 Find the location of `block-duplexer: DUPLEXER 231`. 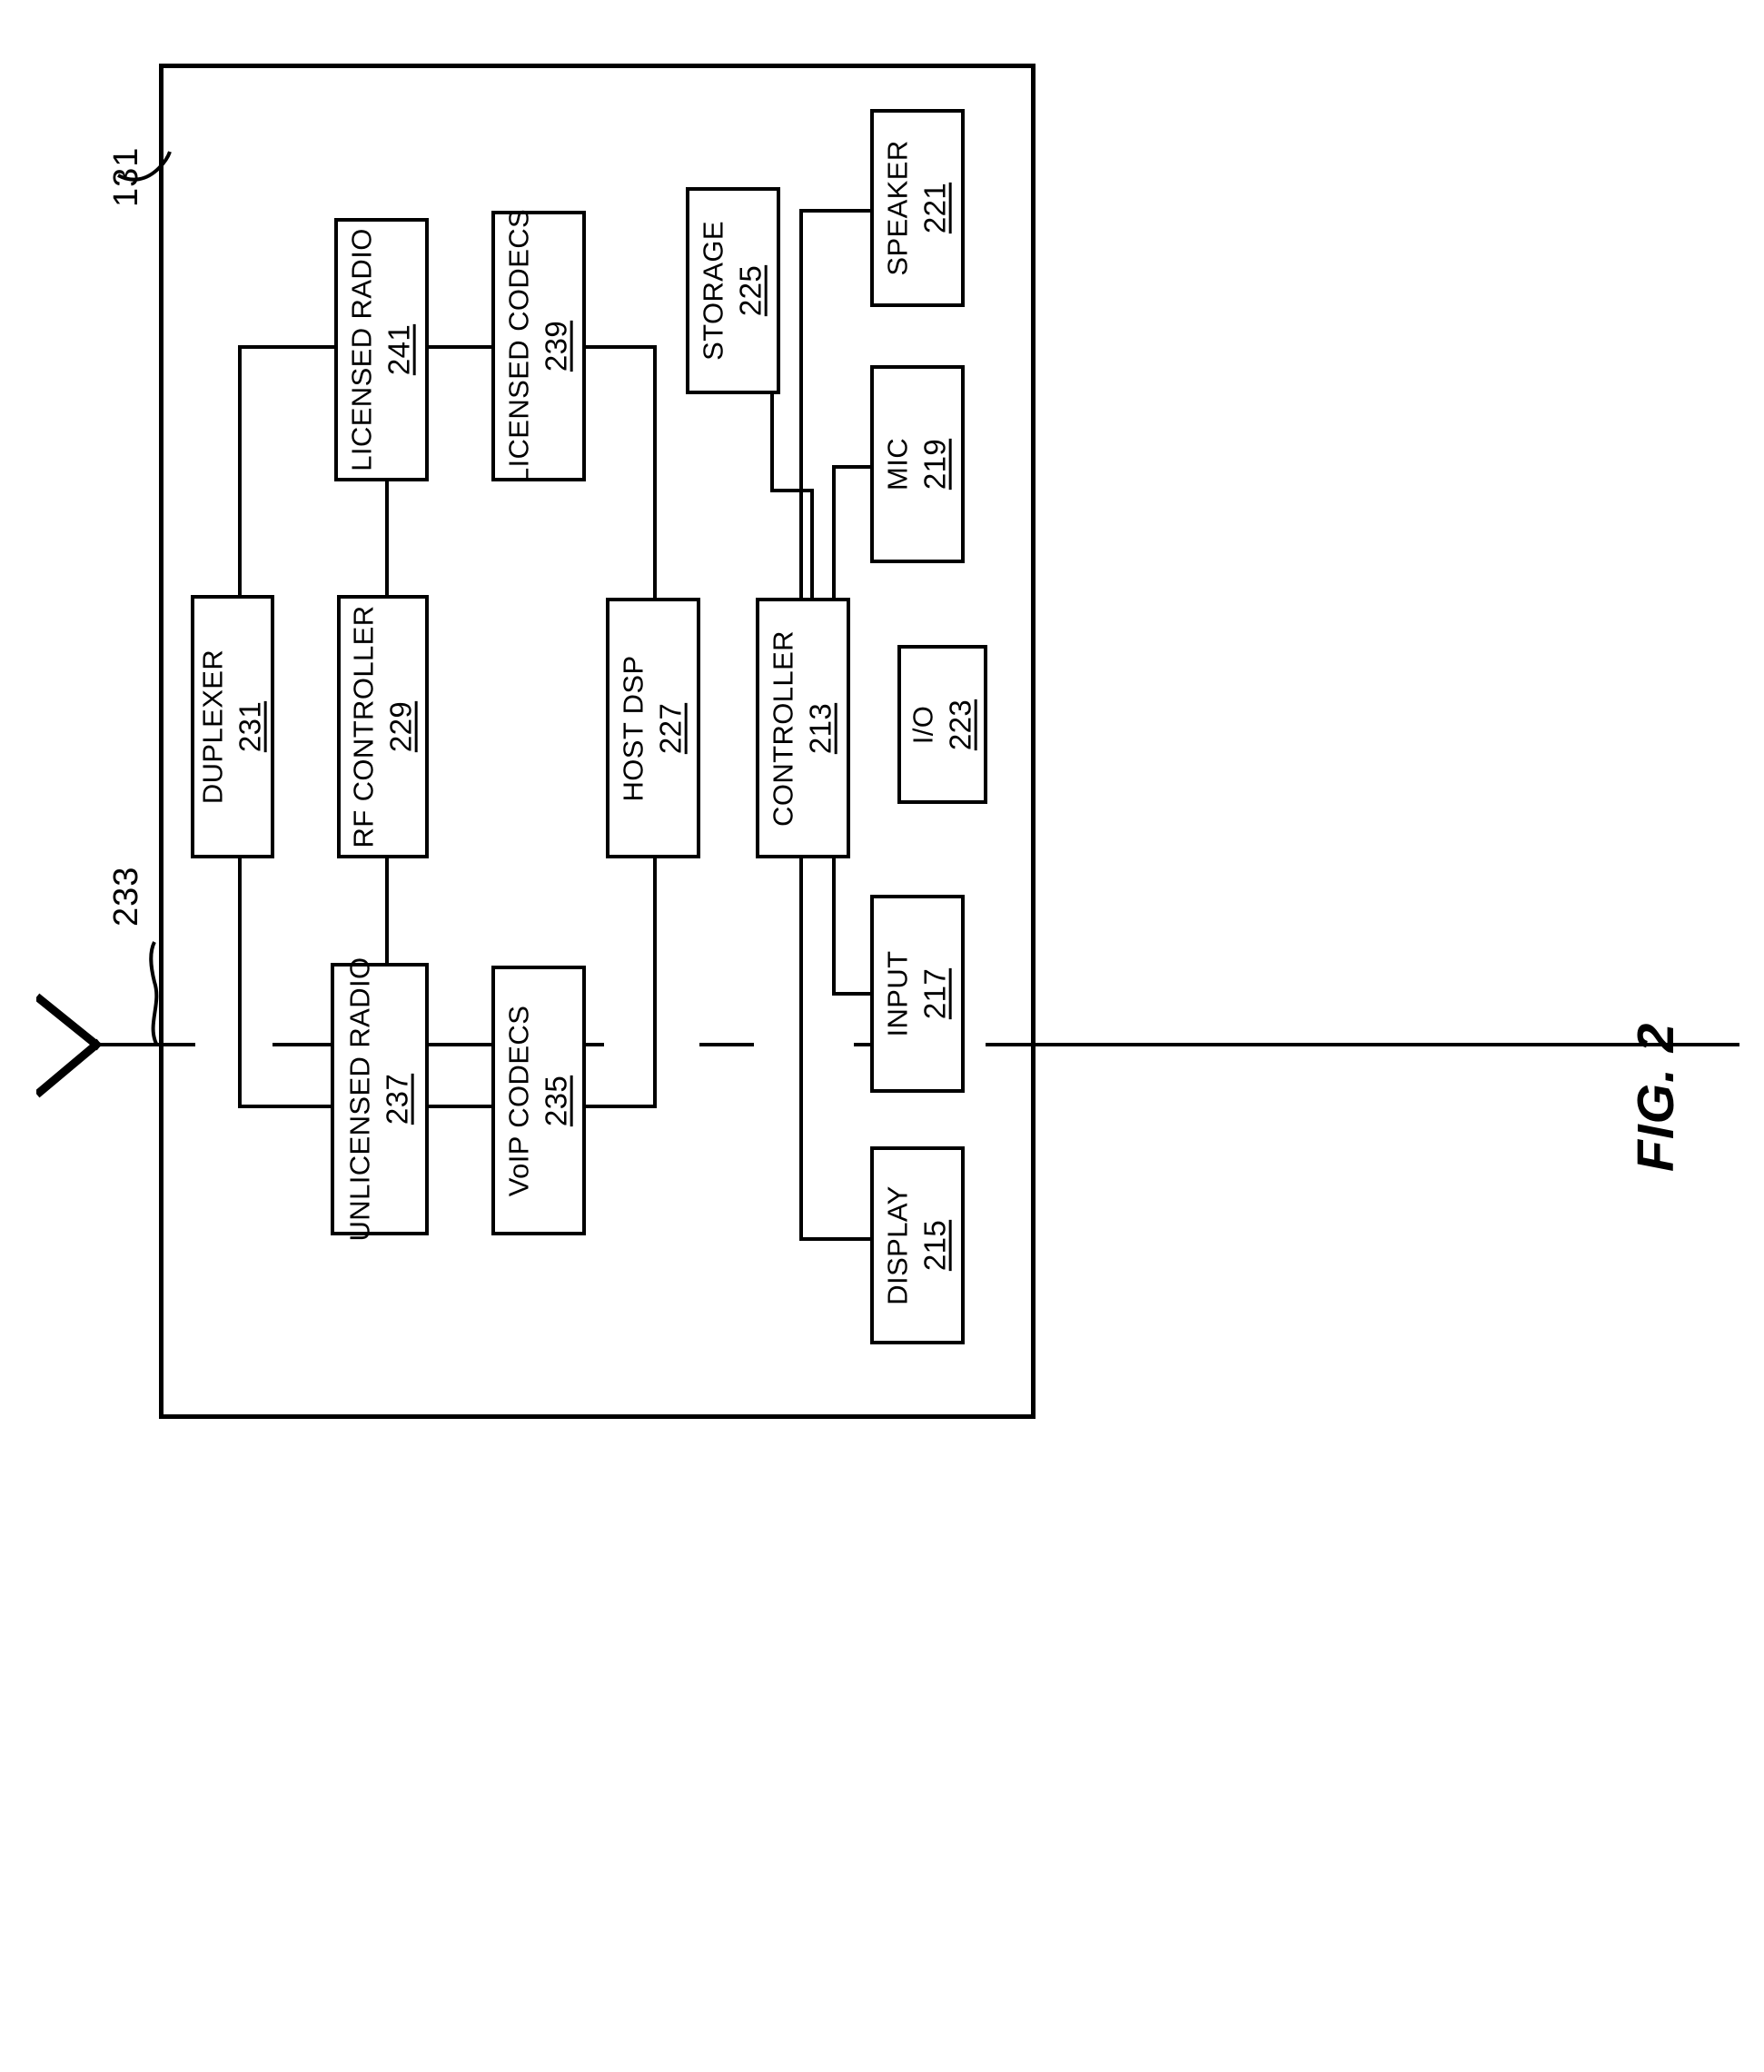

block-duplexer: DUPLEXER 231 is located at coordinates (232, 727).